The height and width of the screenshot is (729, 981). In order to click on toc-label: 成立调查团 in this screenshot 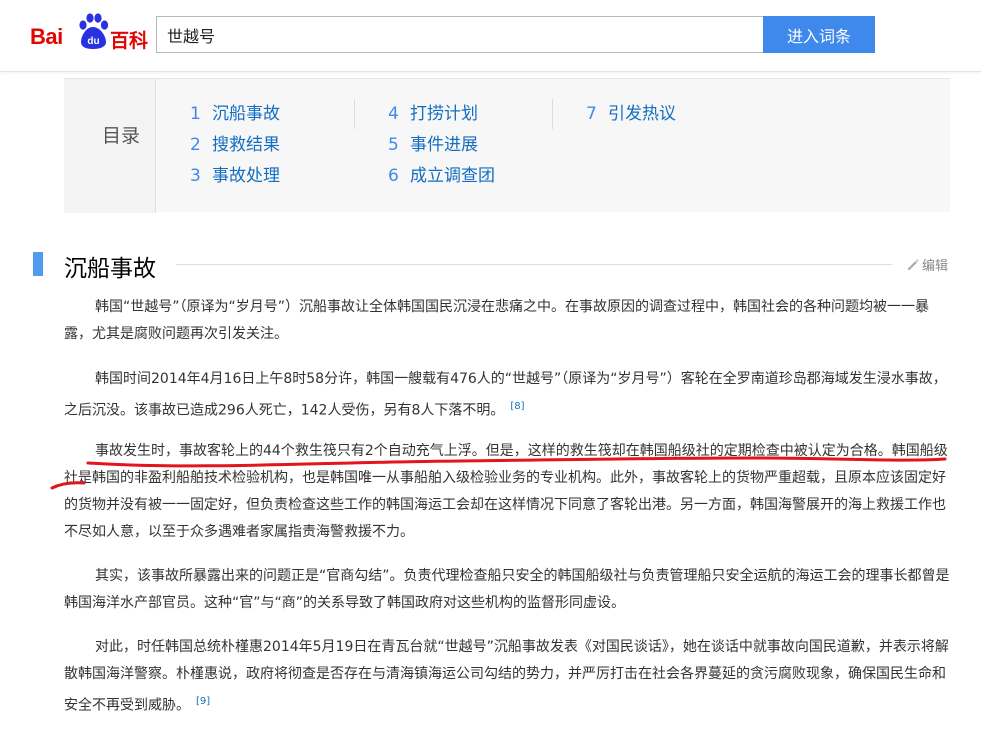, I will do `click(452, 176)`.